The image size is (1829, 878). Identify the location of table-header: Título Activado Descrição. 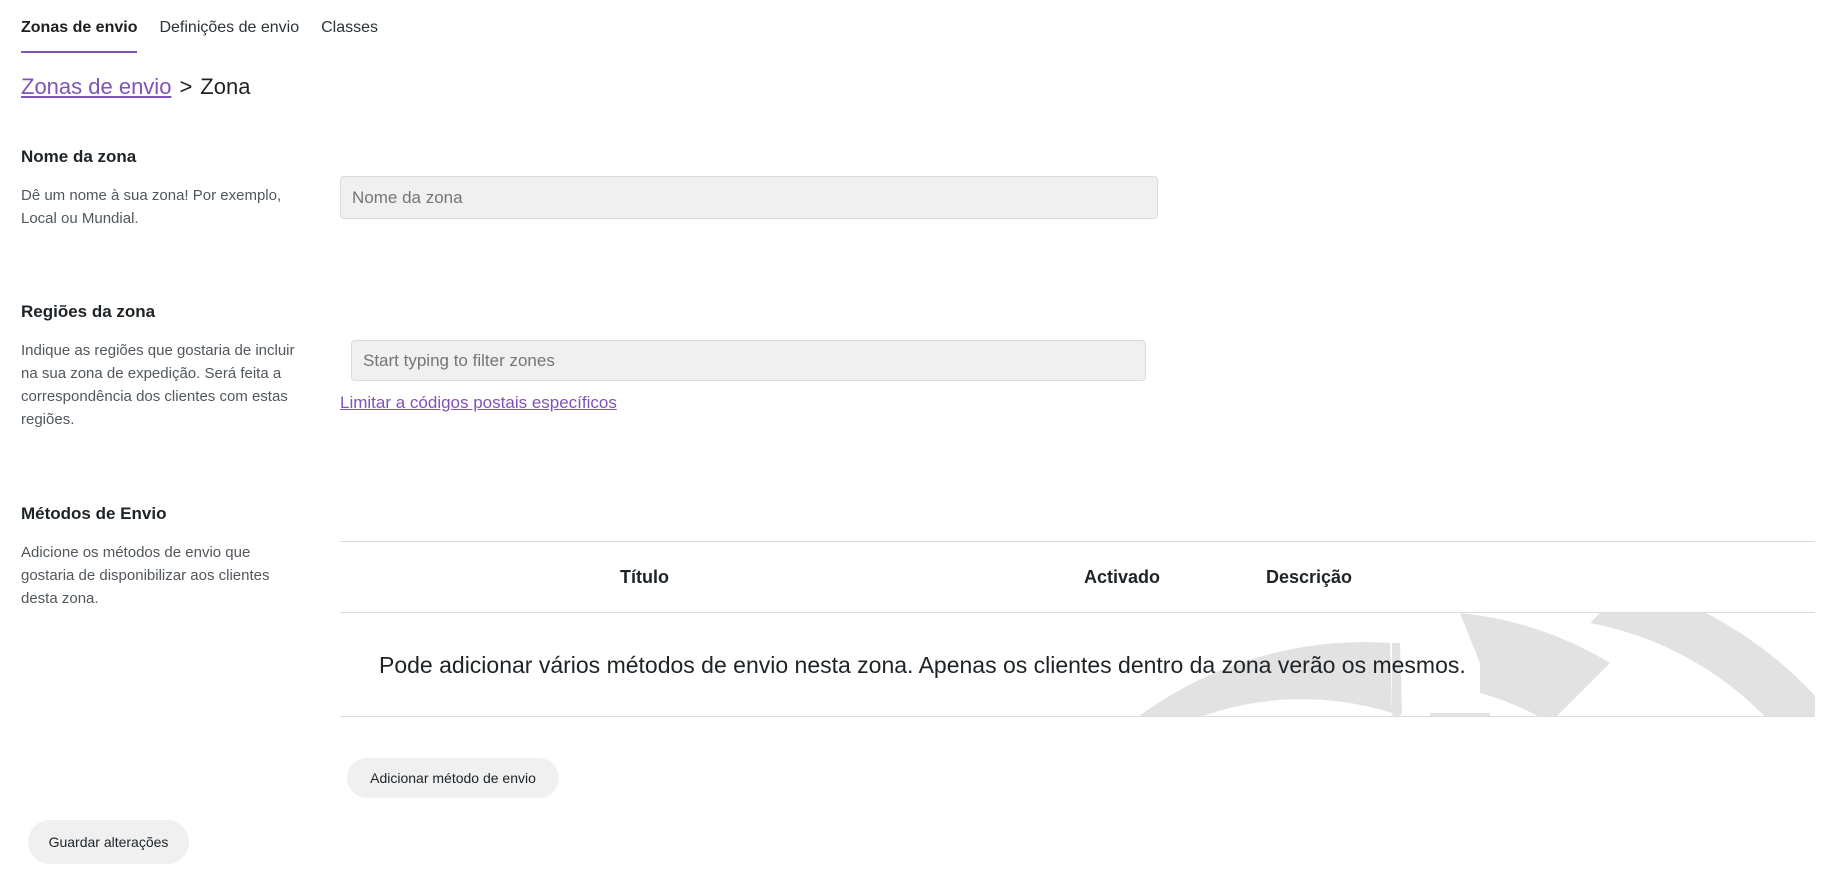
(1077, 577).